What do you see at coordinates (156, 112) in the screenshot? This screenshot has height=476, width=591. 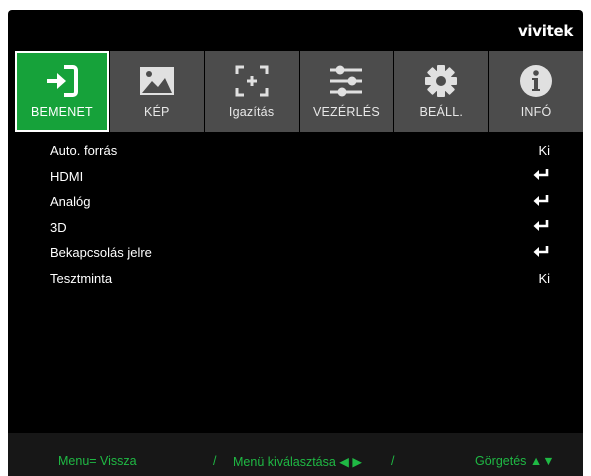 I see `tab-label: KÉP` at bounding box center [156, 112].